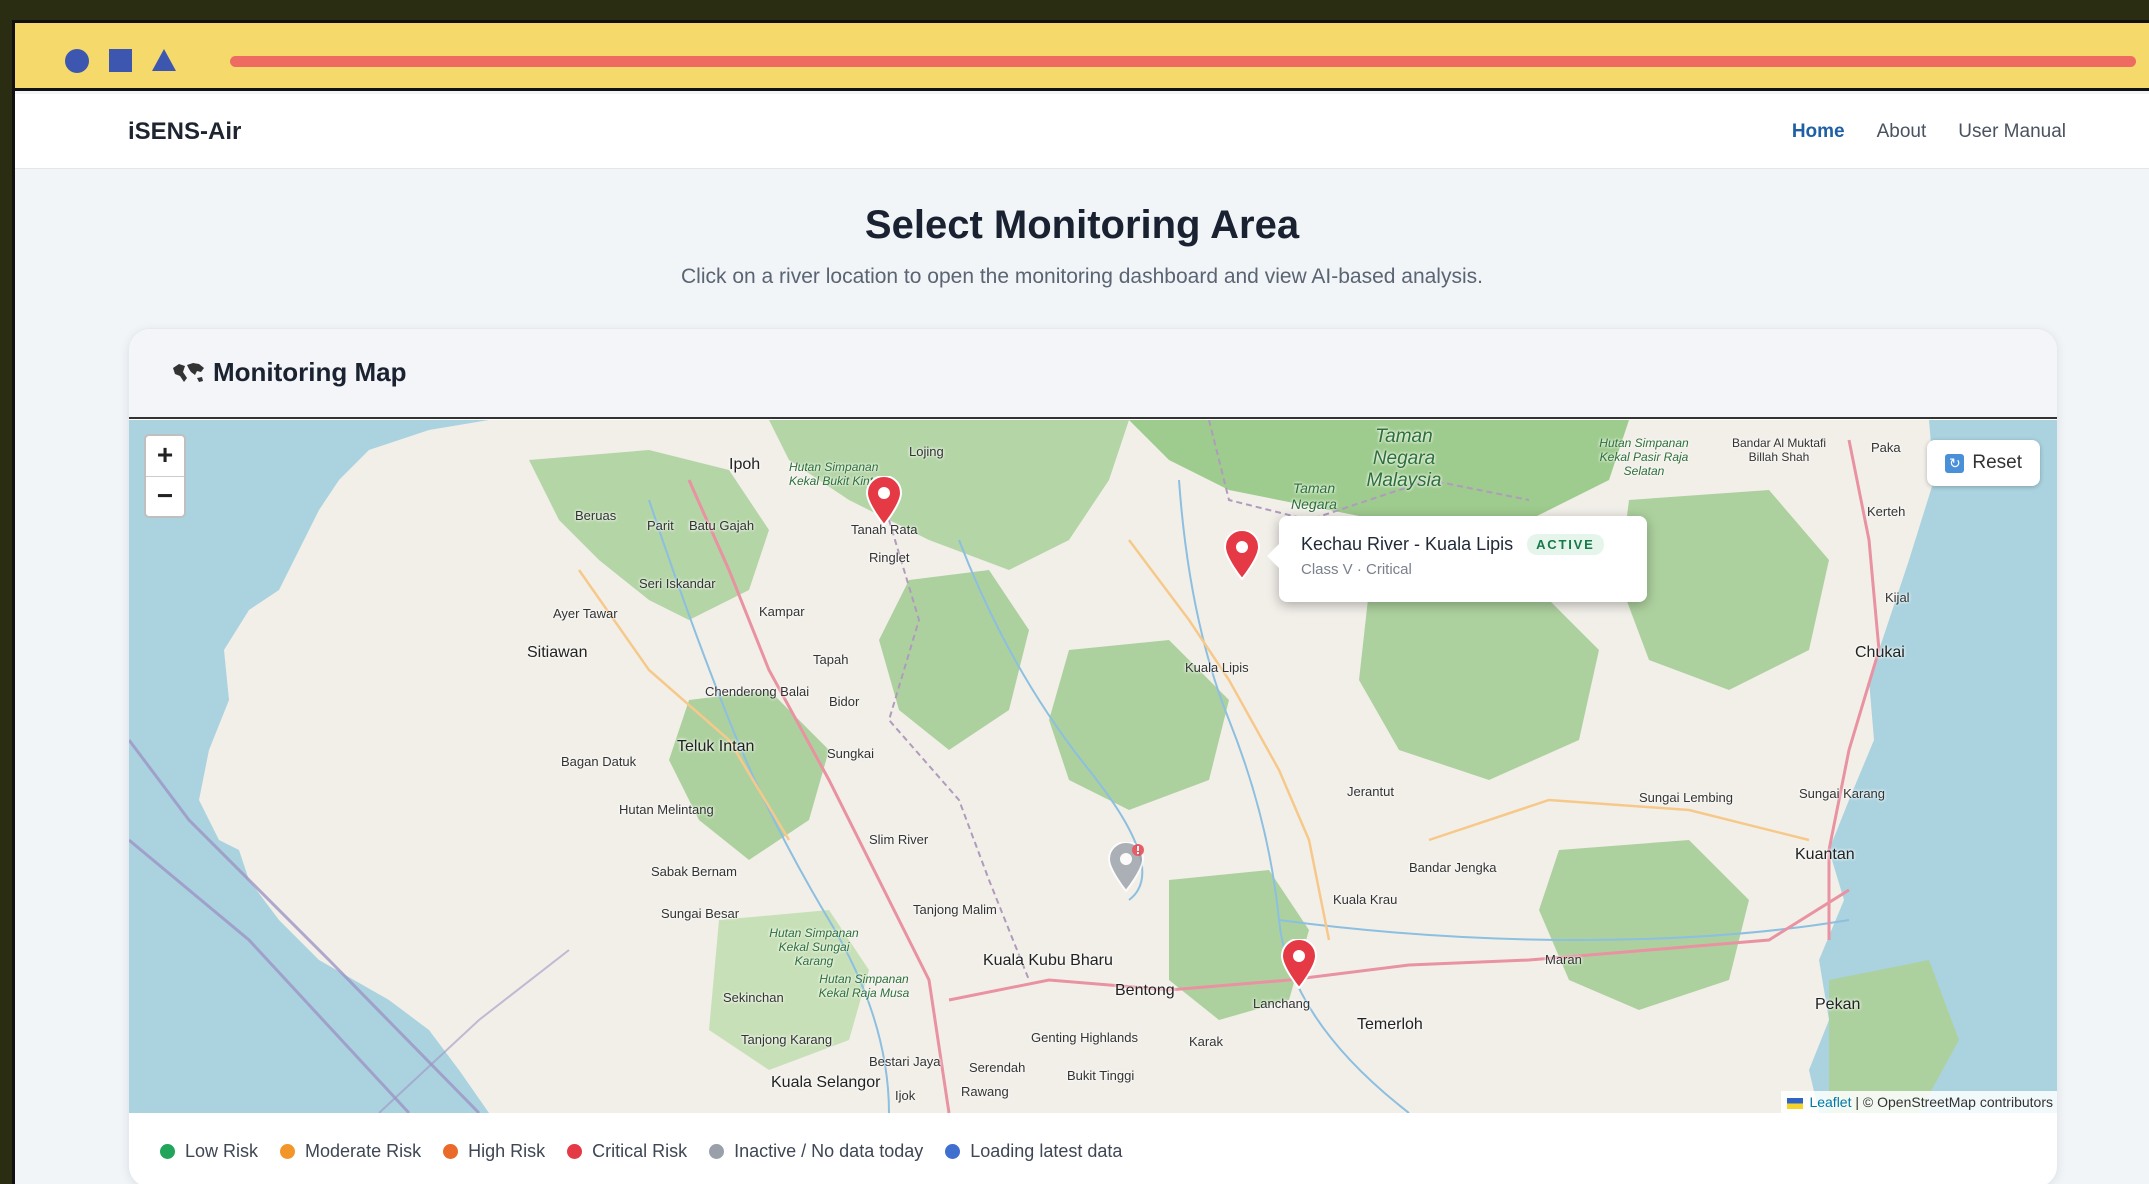 The width and height of the screenshot is (2149, 1184). I want to click on map-label-sungkai: Sungkai, so click(850, 753).